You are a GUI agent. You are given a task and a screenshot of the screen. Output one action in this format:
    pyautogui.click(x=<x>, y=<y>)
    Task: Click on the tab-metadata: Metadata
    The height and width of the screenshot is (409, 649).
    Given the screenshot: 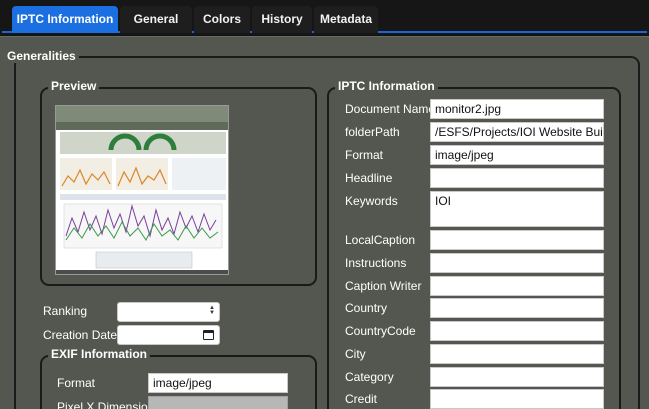 What is the action you would take?
    pyautogui.click(x=346, y=19)
    